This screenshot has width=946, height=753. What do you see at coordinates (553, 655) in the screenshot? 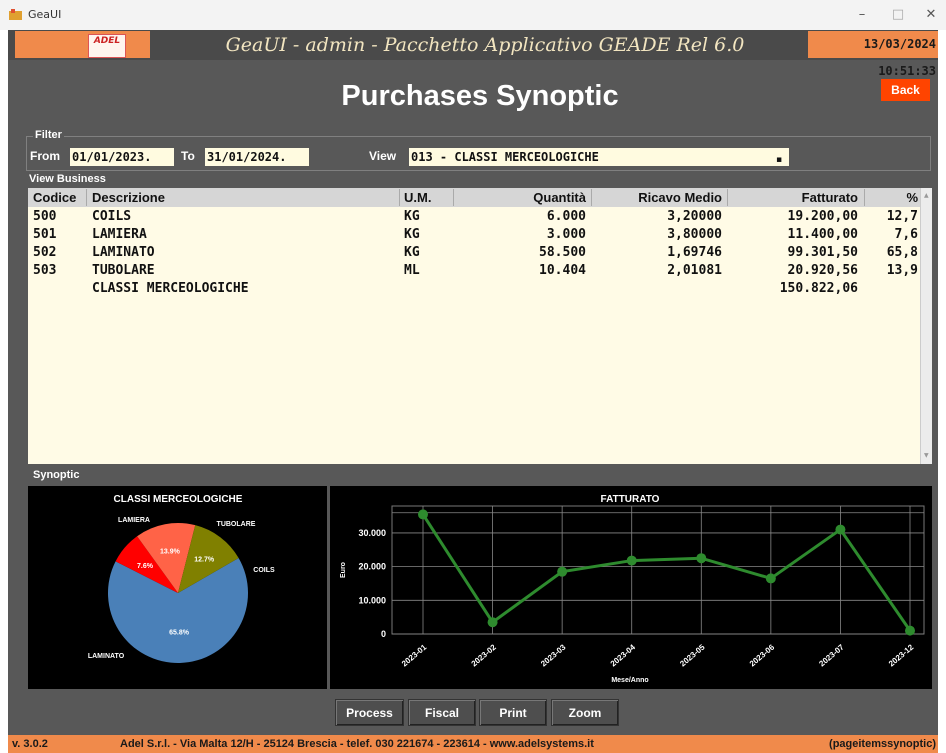
I see `x-tick-label: 2023-03` at bounding box center [553, 655].